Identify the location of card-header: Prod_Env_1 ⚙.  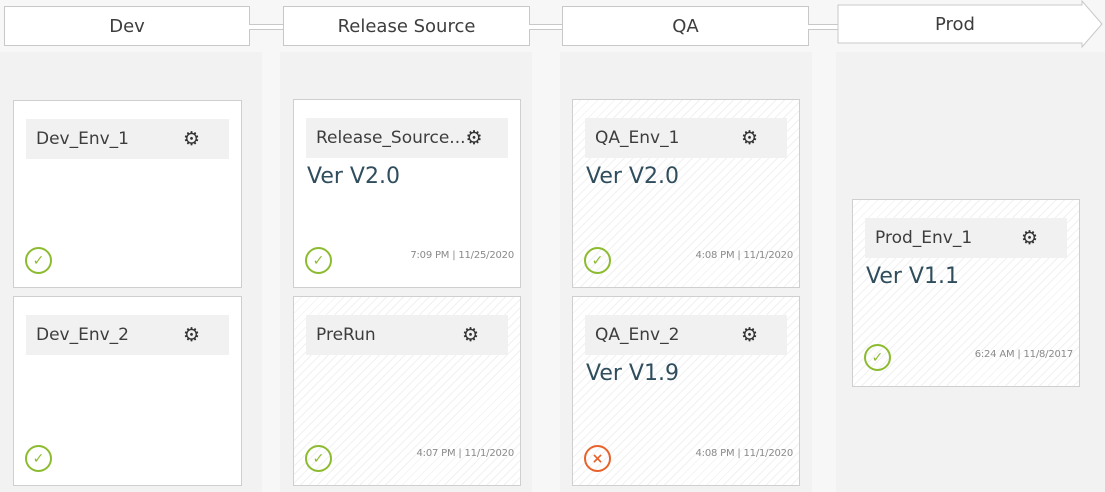
(966, 238).